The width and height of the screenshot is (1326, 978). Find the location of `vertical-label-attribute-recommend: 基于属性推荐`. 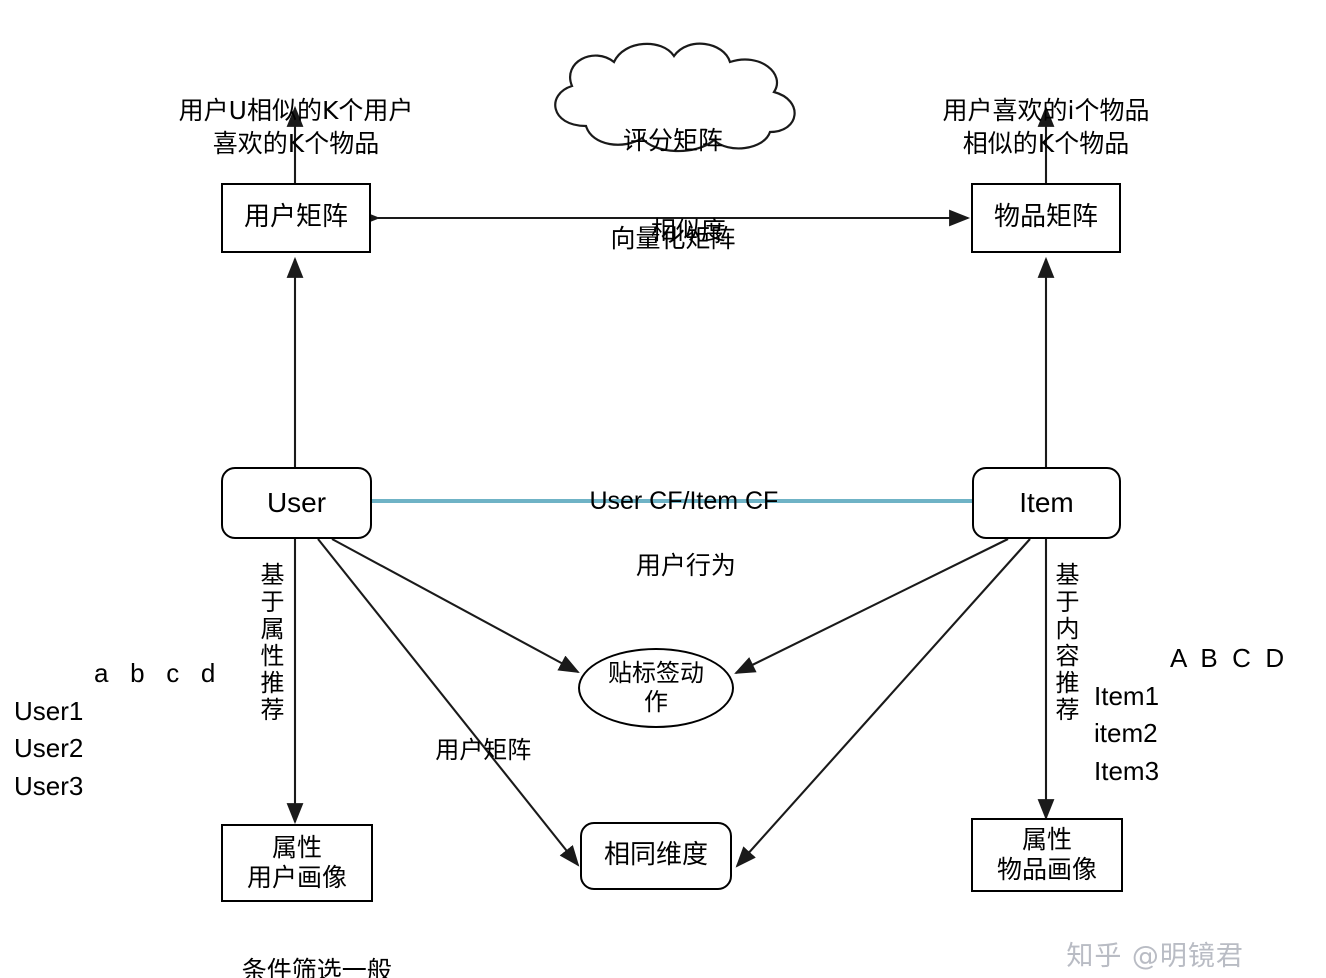

vertical-label-attribute-recommend: 基于属性推荐 is located at coordinates (270, 643).